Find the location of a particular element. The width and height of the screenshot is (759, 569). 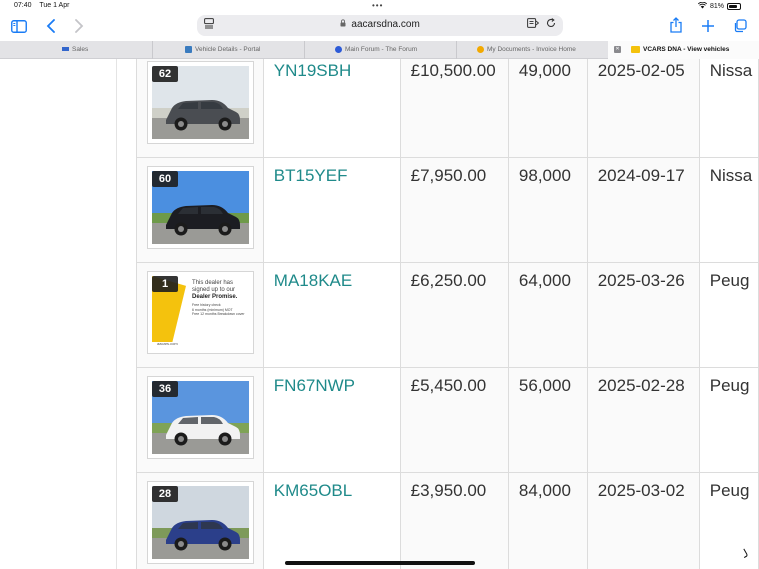

photo-count-badge: 28 is located at coordinates (165, 494).